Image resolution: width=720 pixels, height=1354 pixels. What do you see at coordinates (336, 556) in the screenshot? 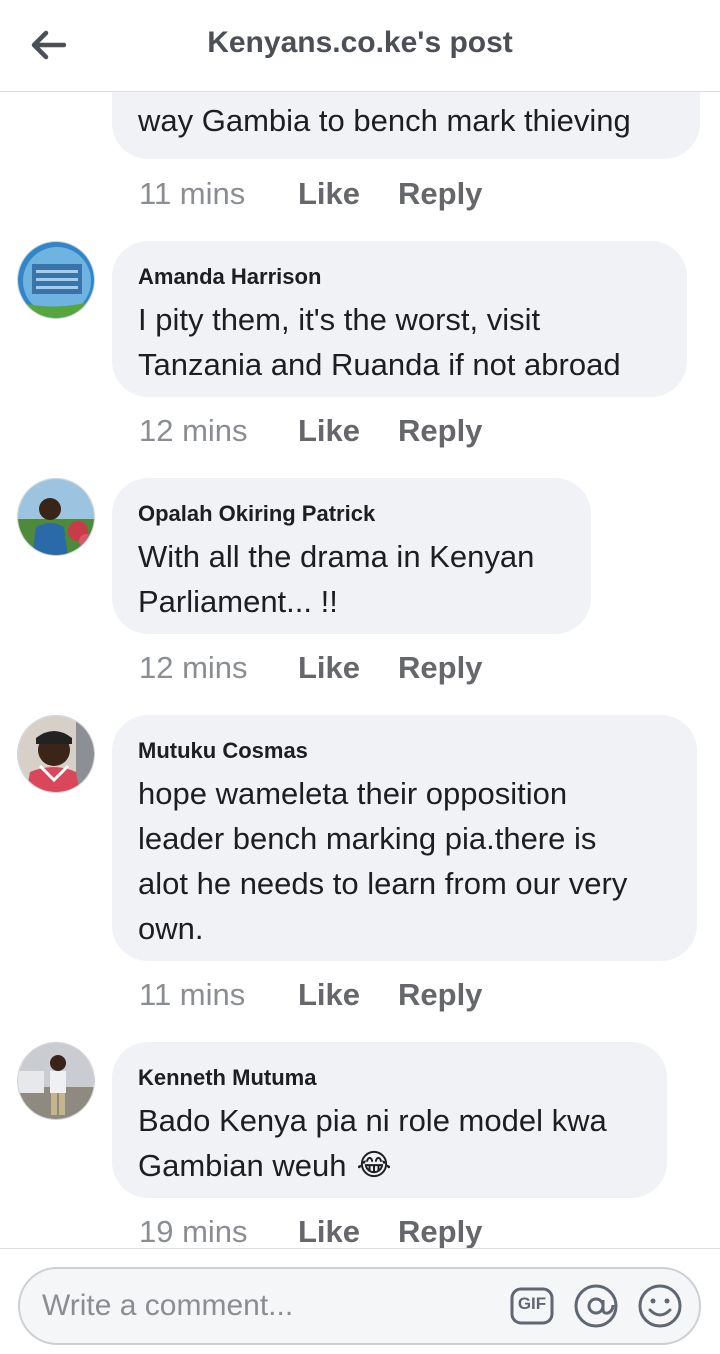
I see `comment-line: With all the drama in Kenyan` at bounding box center [336, 556].